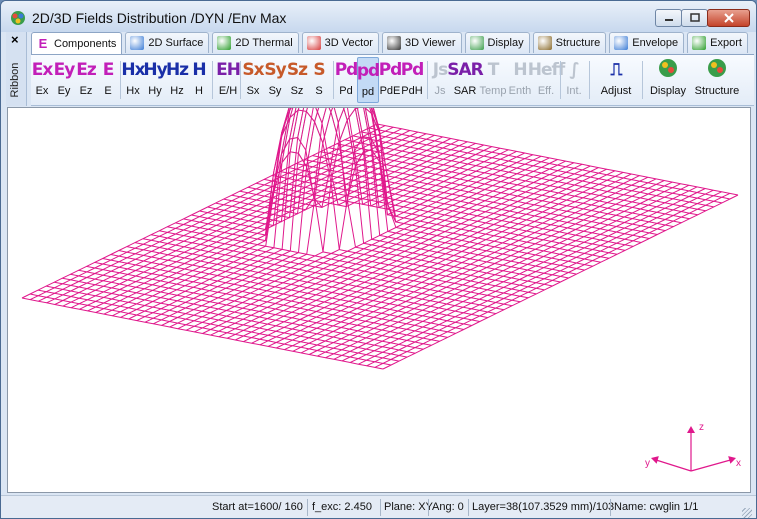  Describe the element at coordinates (199, 80) in the screenshot. I see `component-button-h: HH` at that location.